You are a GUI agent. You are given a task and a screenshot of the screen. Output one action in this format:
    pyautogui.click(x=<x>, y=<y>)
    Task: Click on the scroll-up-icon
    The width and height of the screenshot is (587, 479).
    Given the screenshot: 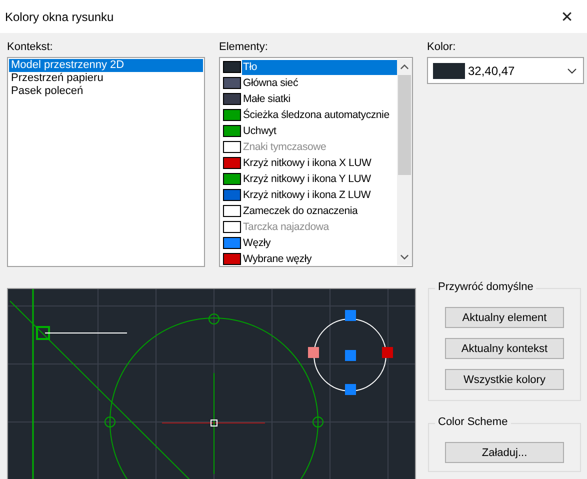 What is the action you would take?
    pyautogui.click(x=404, y=67)
    